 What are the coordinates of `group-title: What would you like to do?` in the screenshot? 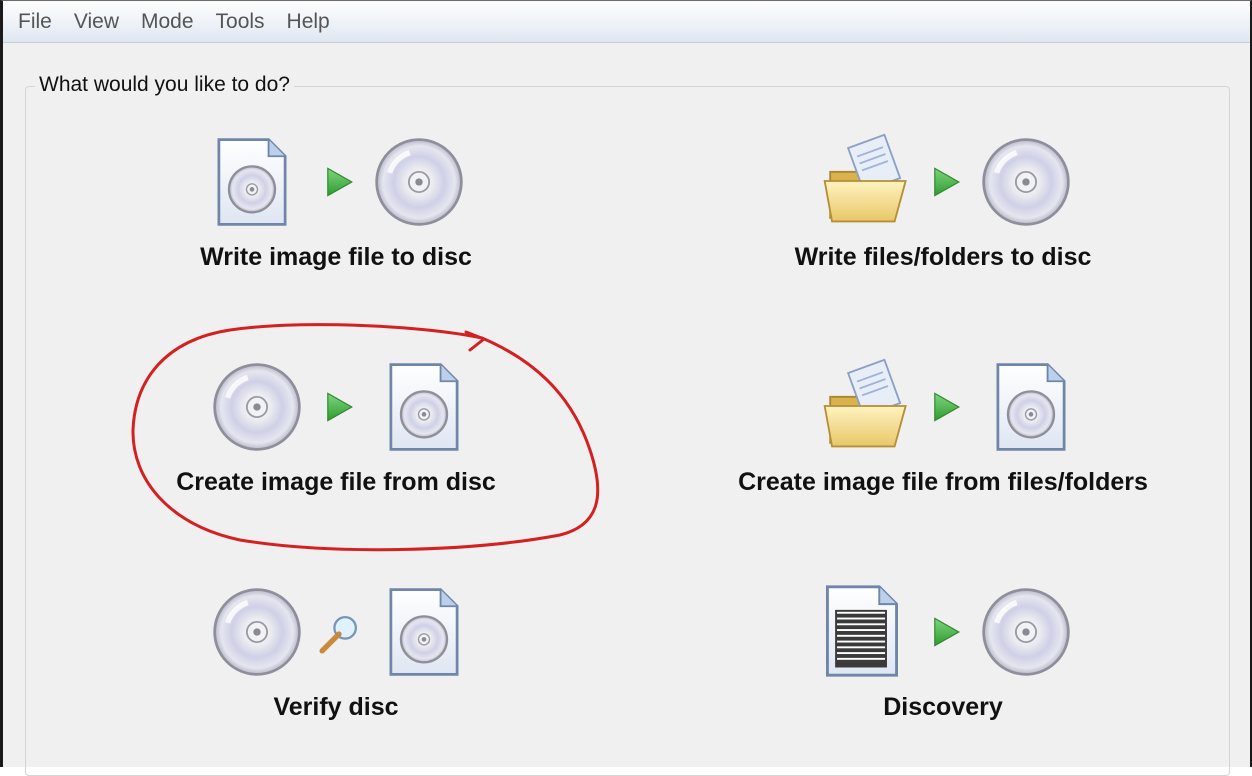 It's located at (164, 85).